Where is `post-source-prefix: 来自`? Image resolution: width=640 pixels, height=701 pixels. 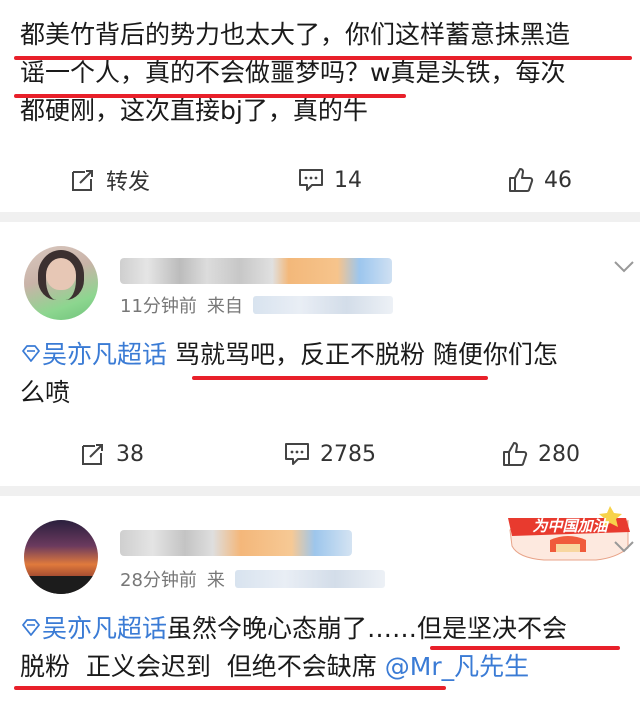 post-source-prefix: 来自 is located at coordinates (224, 306).